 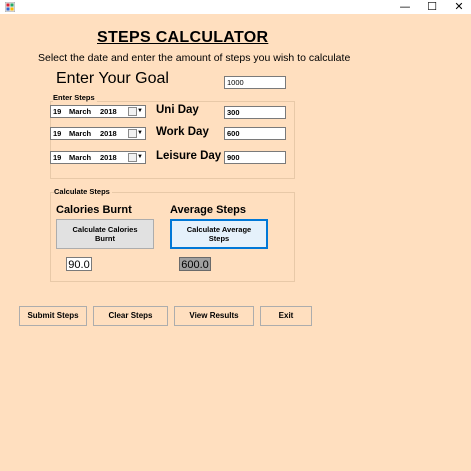 What do you see at coordinates (219, 234) in the screenshot?
I see `calculate-average-button: Calculate Average Steps` at bounding box center [219, 234].